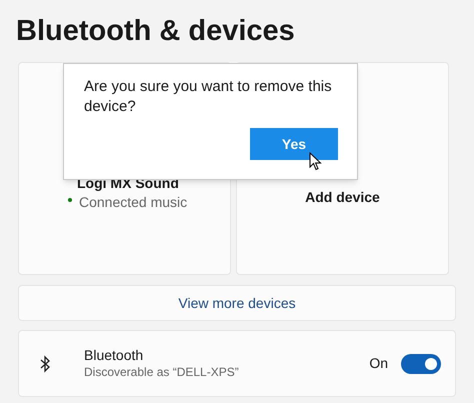  I want to click on device-status: Connected music, so click(133, 202).